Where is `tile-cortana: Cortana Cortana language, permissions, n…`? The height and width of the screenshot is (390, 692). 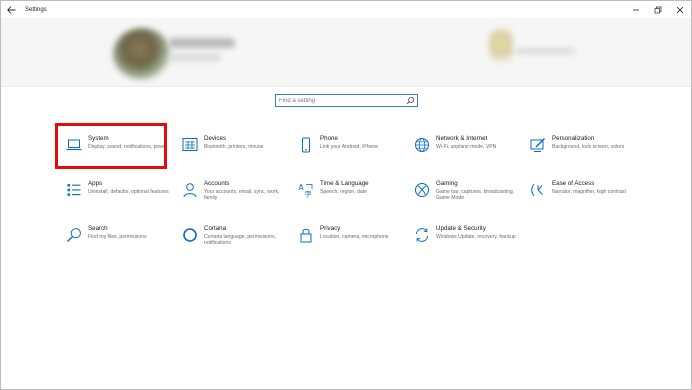
tile-cortana: Cortana Cortana language, permissions, n… is located at coordinates (237, 245).